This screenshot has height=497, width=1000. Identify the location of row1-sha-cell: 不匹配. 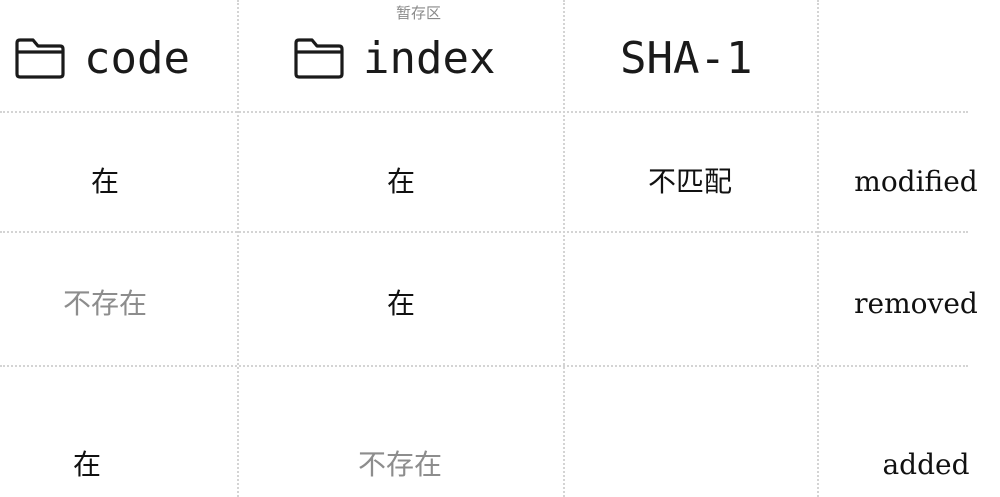
(689, 181).